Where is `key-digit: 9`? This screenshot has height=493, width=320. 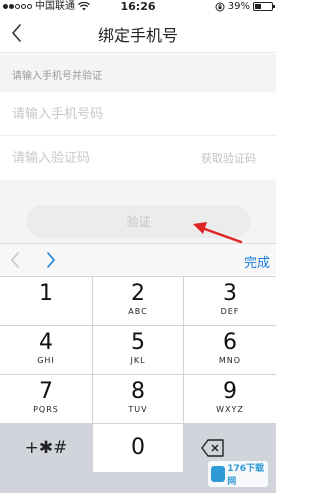 key-digit: 9 is located at coordinates (230, 391).